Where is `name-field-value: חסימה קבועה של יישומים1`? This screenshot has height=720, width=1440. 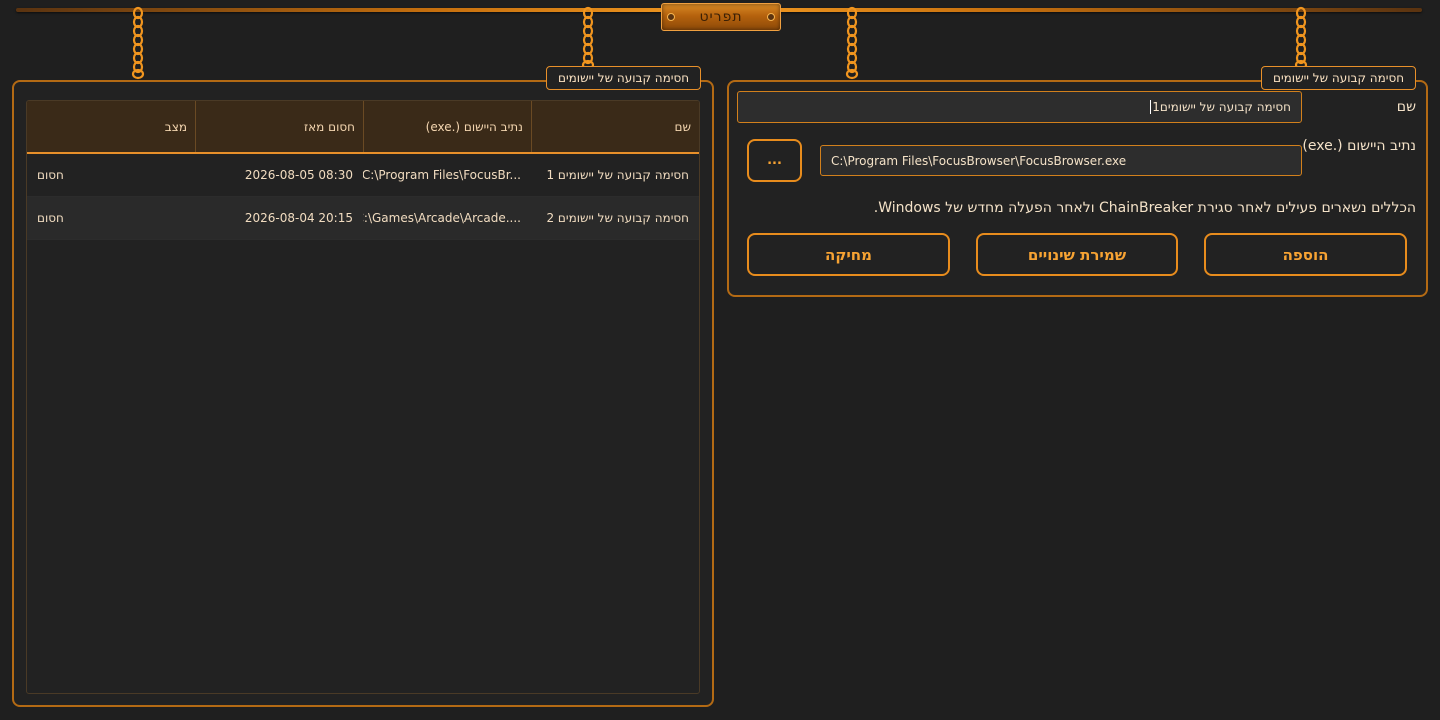 name-field-value: חסימה קבועה של יישומים1 is located at coordinates (1221, 107).